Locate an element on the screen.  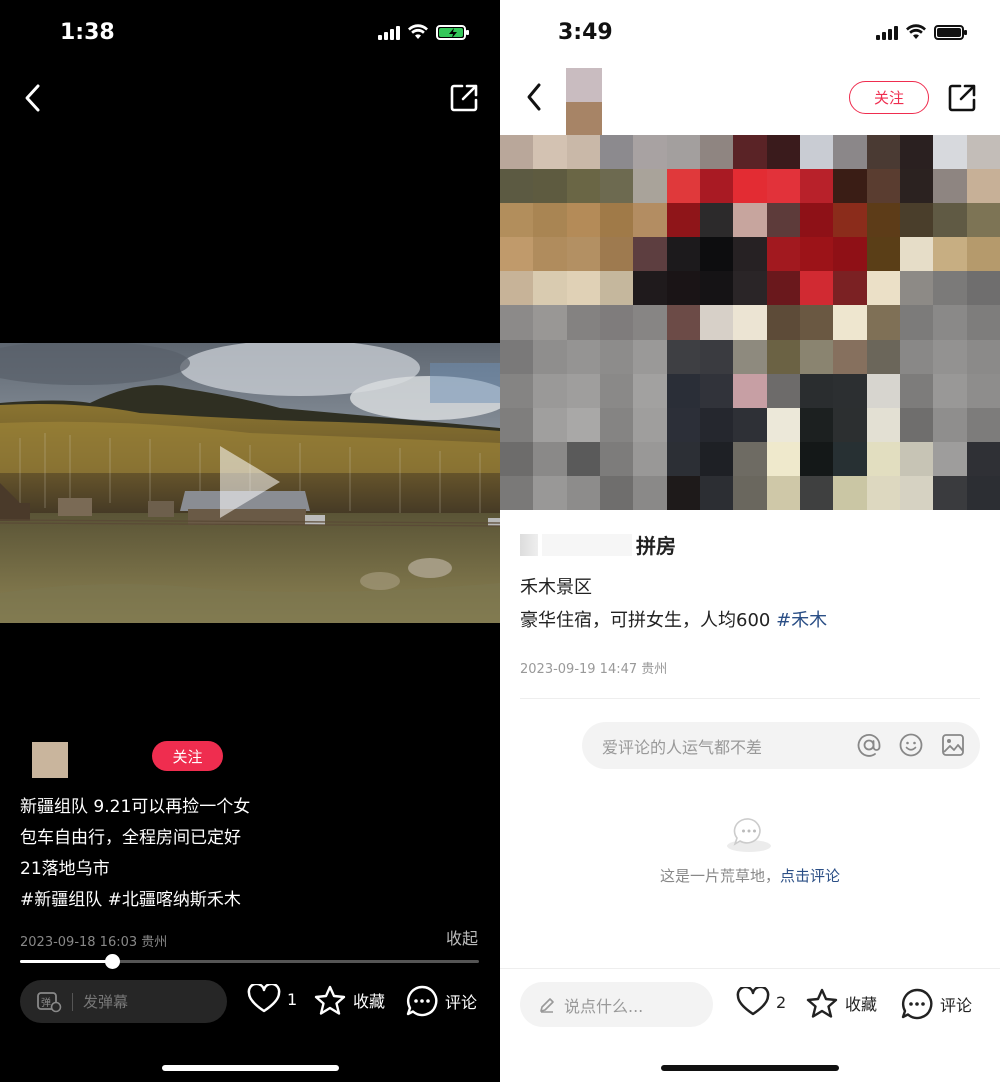
emoji-icon is located at coordinates (911, 745).